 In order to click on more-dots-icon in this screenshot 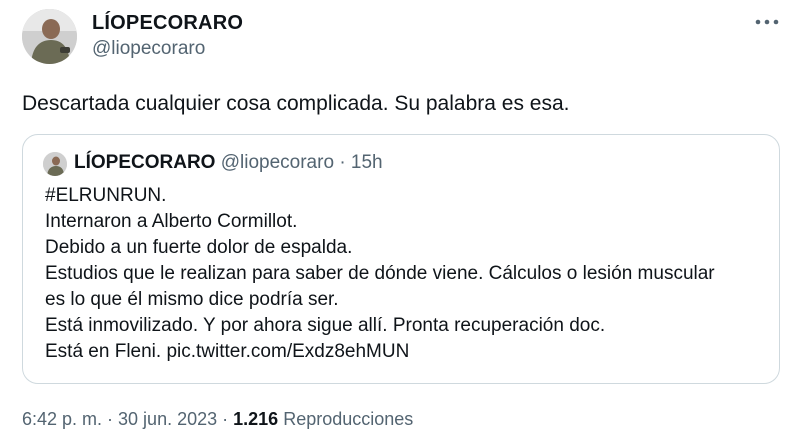, I will do `click(767, 22)`.